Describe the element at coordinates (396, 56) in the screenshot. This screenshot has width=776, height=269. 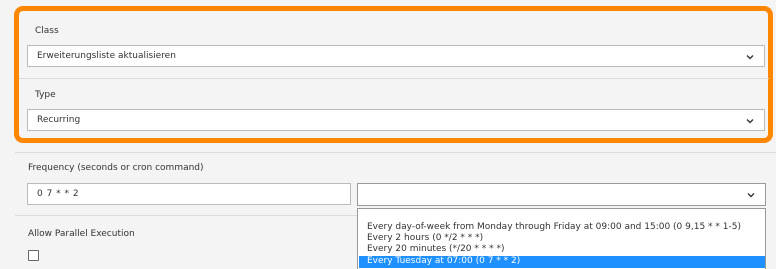
I see `class-select: Erweiterungsliste aktualisieren` at that location.